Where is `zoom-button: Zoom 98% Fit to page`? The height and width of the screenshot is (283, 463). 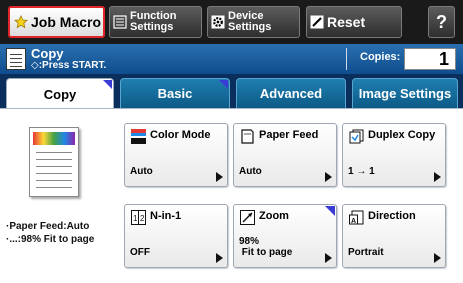
zoom-button: Zoom 98% Fit to page is located at coordinates (285, 236).